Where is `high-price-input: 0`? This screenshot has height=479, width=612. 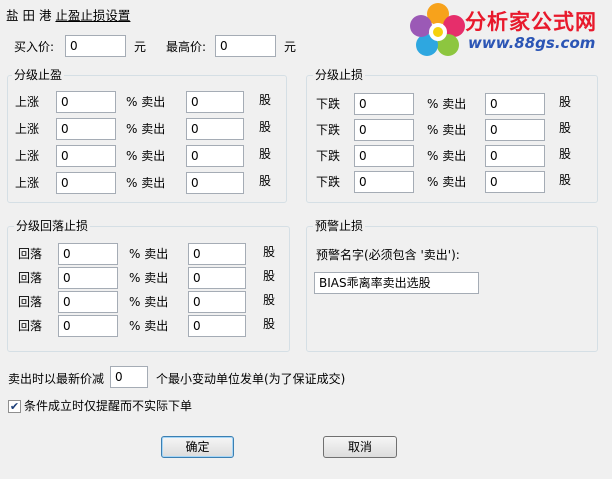 high-price-input: 0 is located at coordinates (245, 46).